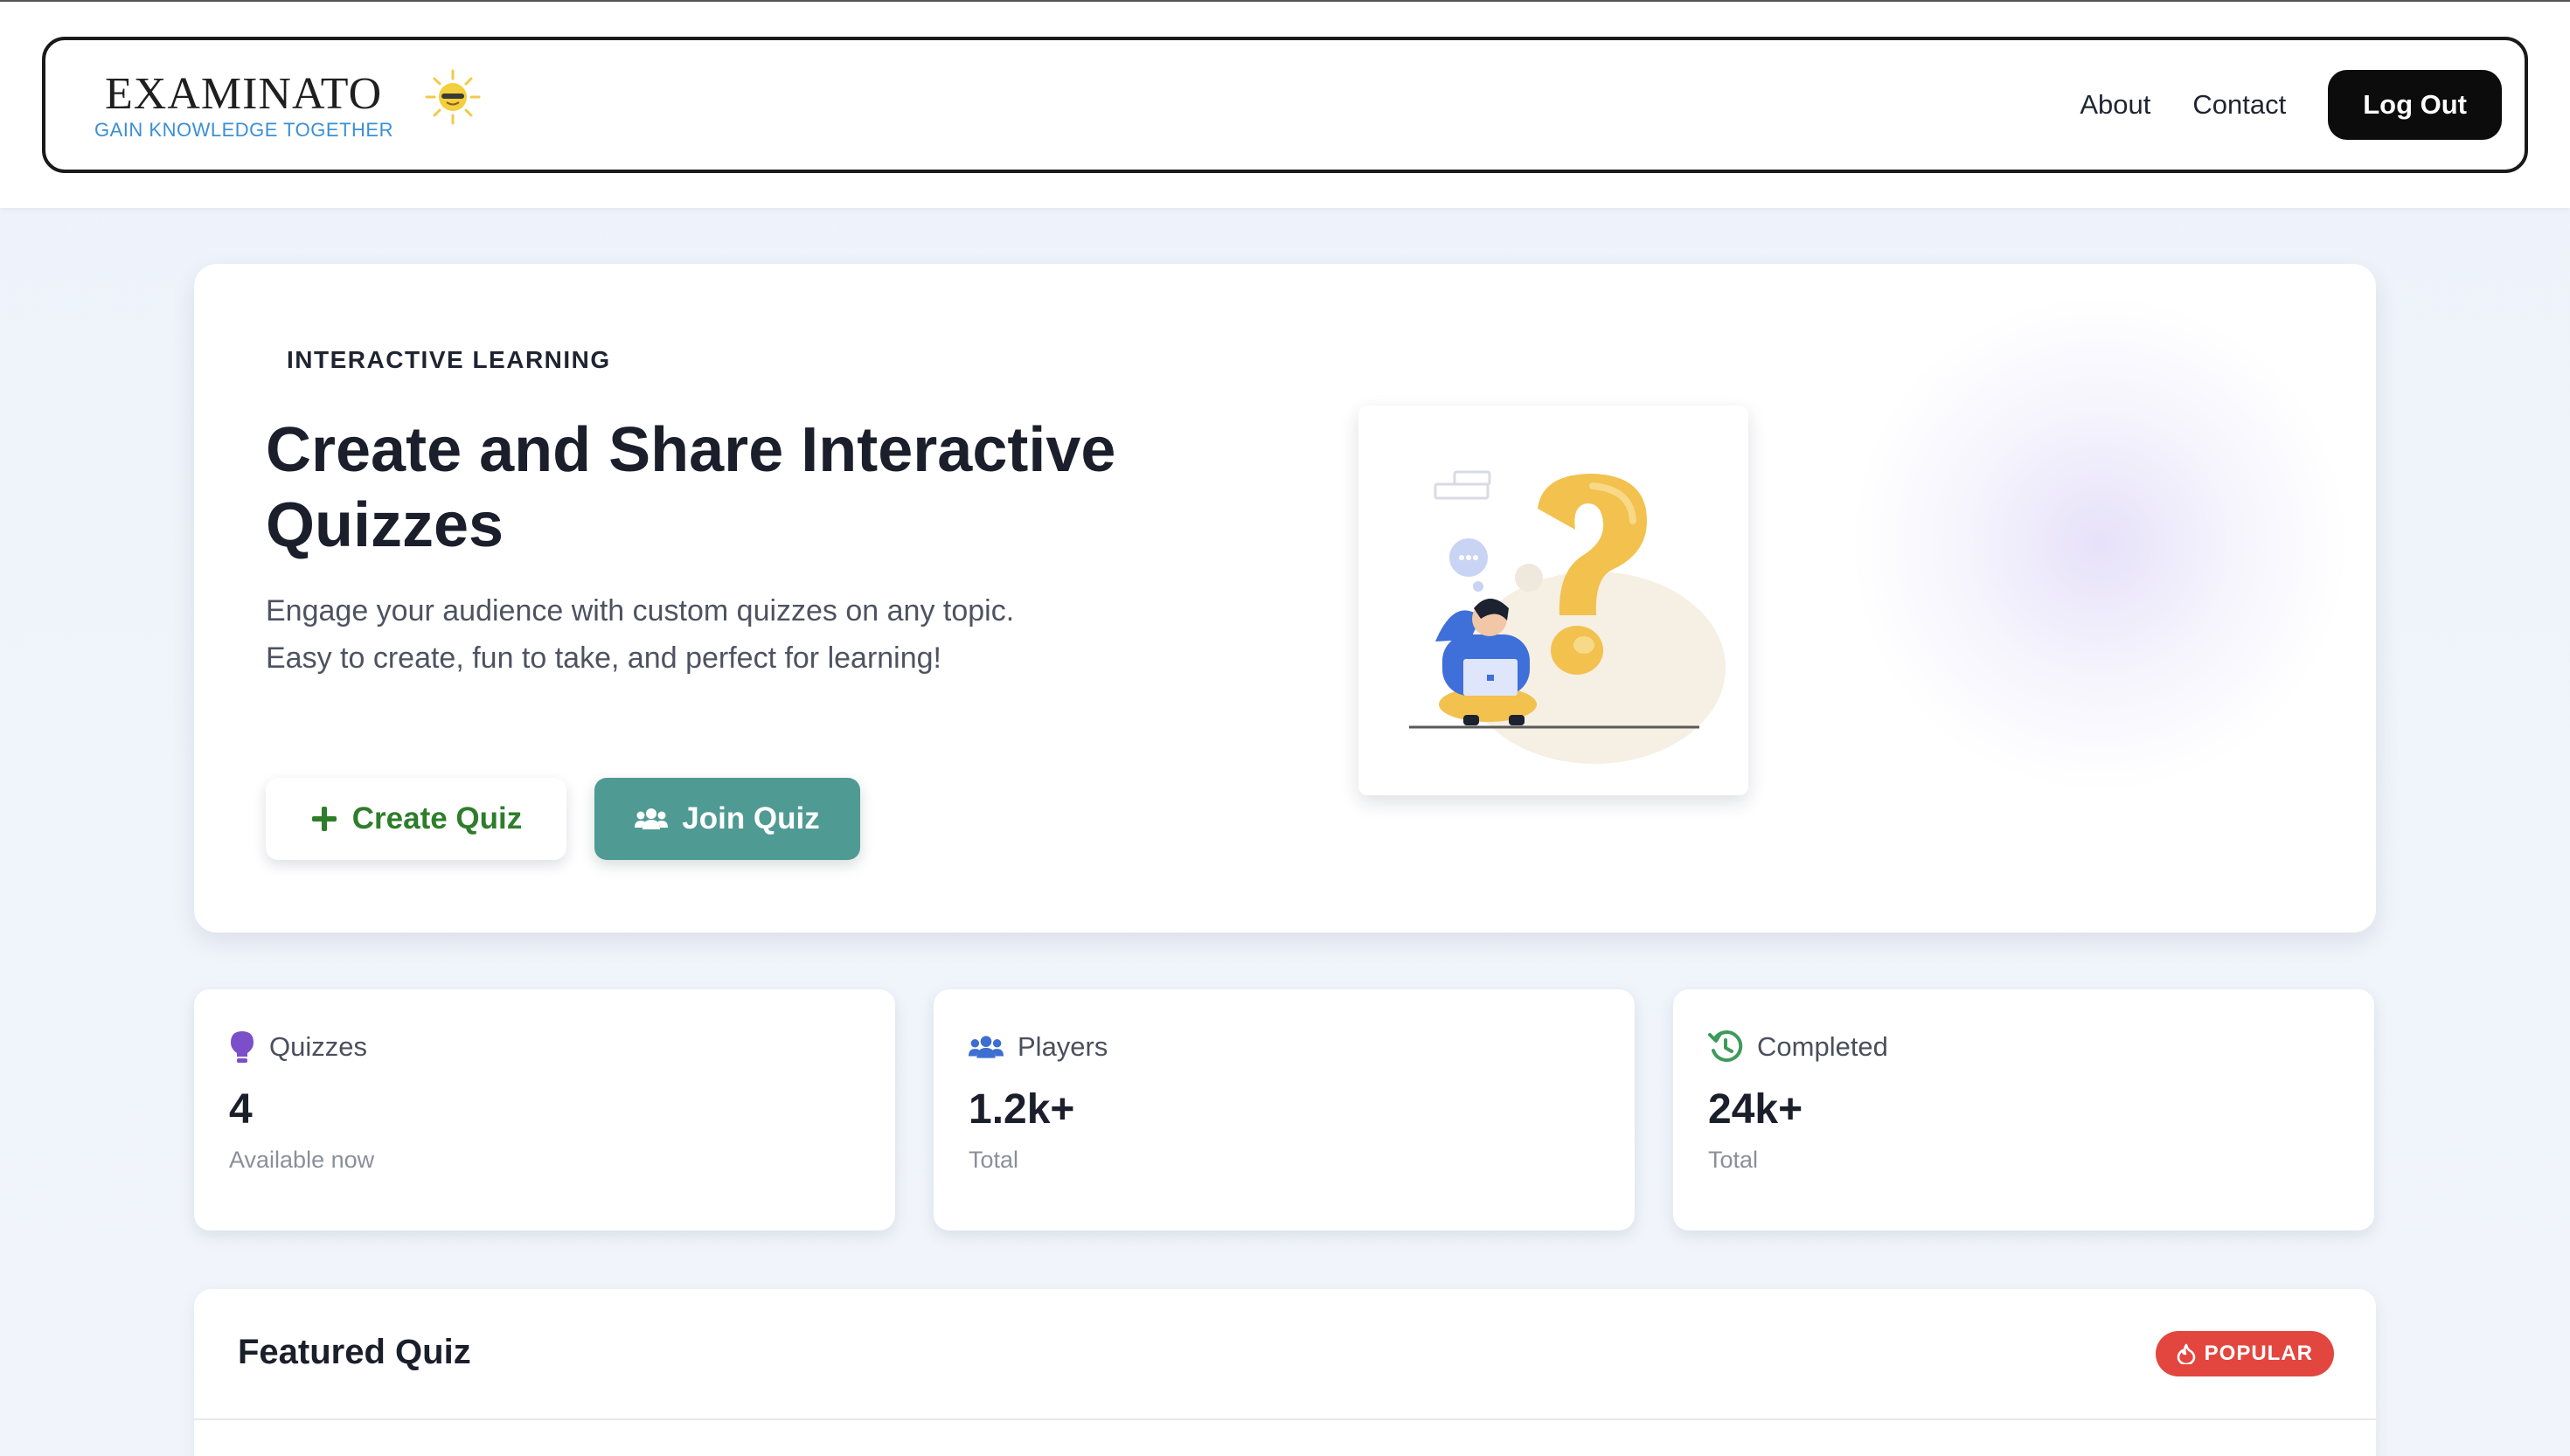 This screenshot has height=1456, width=2570. Describe the element at coordinates (2415, 105) in the screenshot. I see `logout-button: Log Out` at that location.